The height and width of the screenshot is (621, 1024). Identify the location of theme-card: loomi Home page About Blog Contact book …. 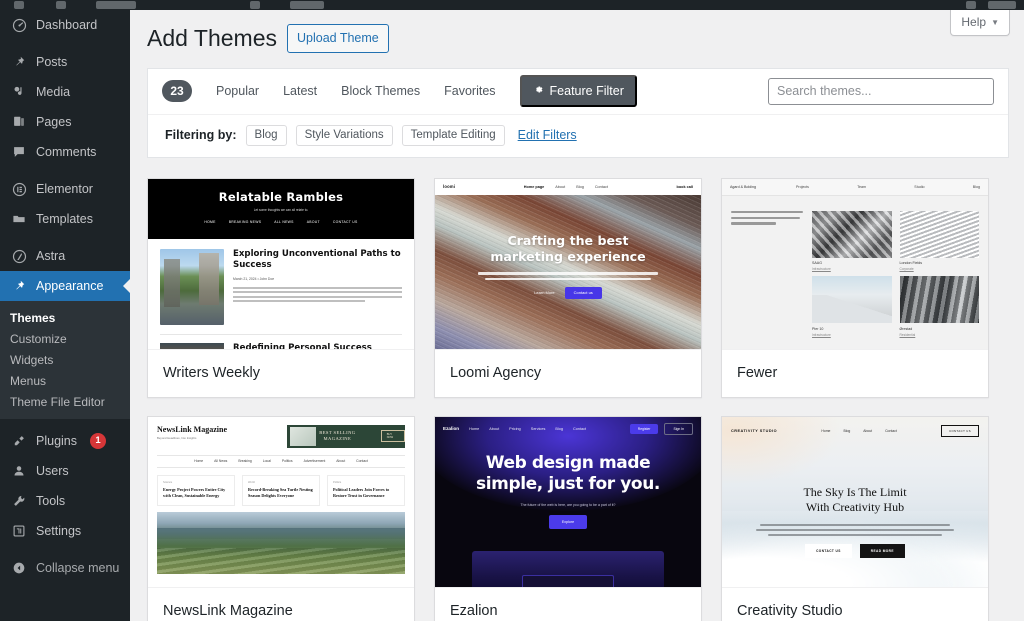
(568, 287).